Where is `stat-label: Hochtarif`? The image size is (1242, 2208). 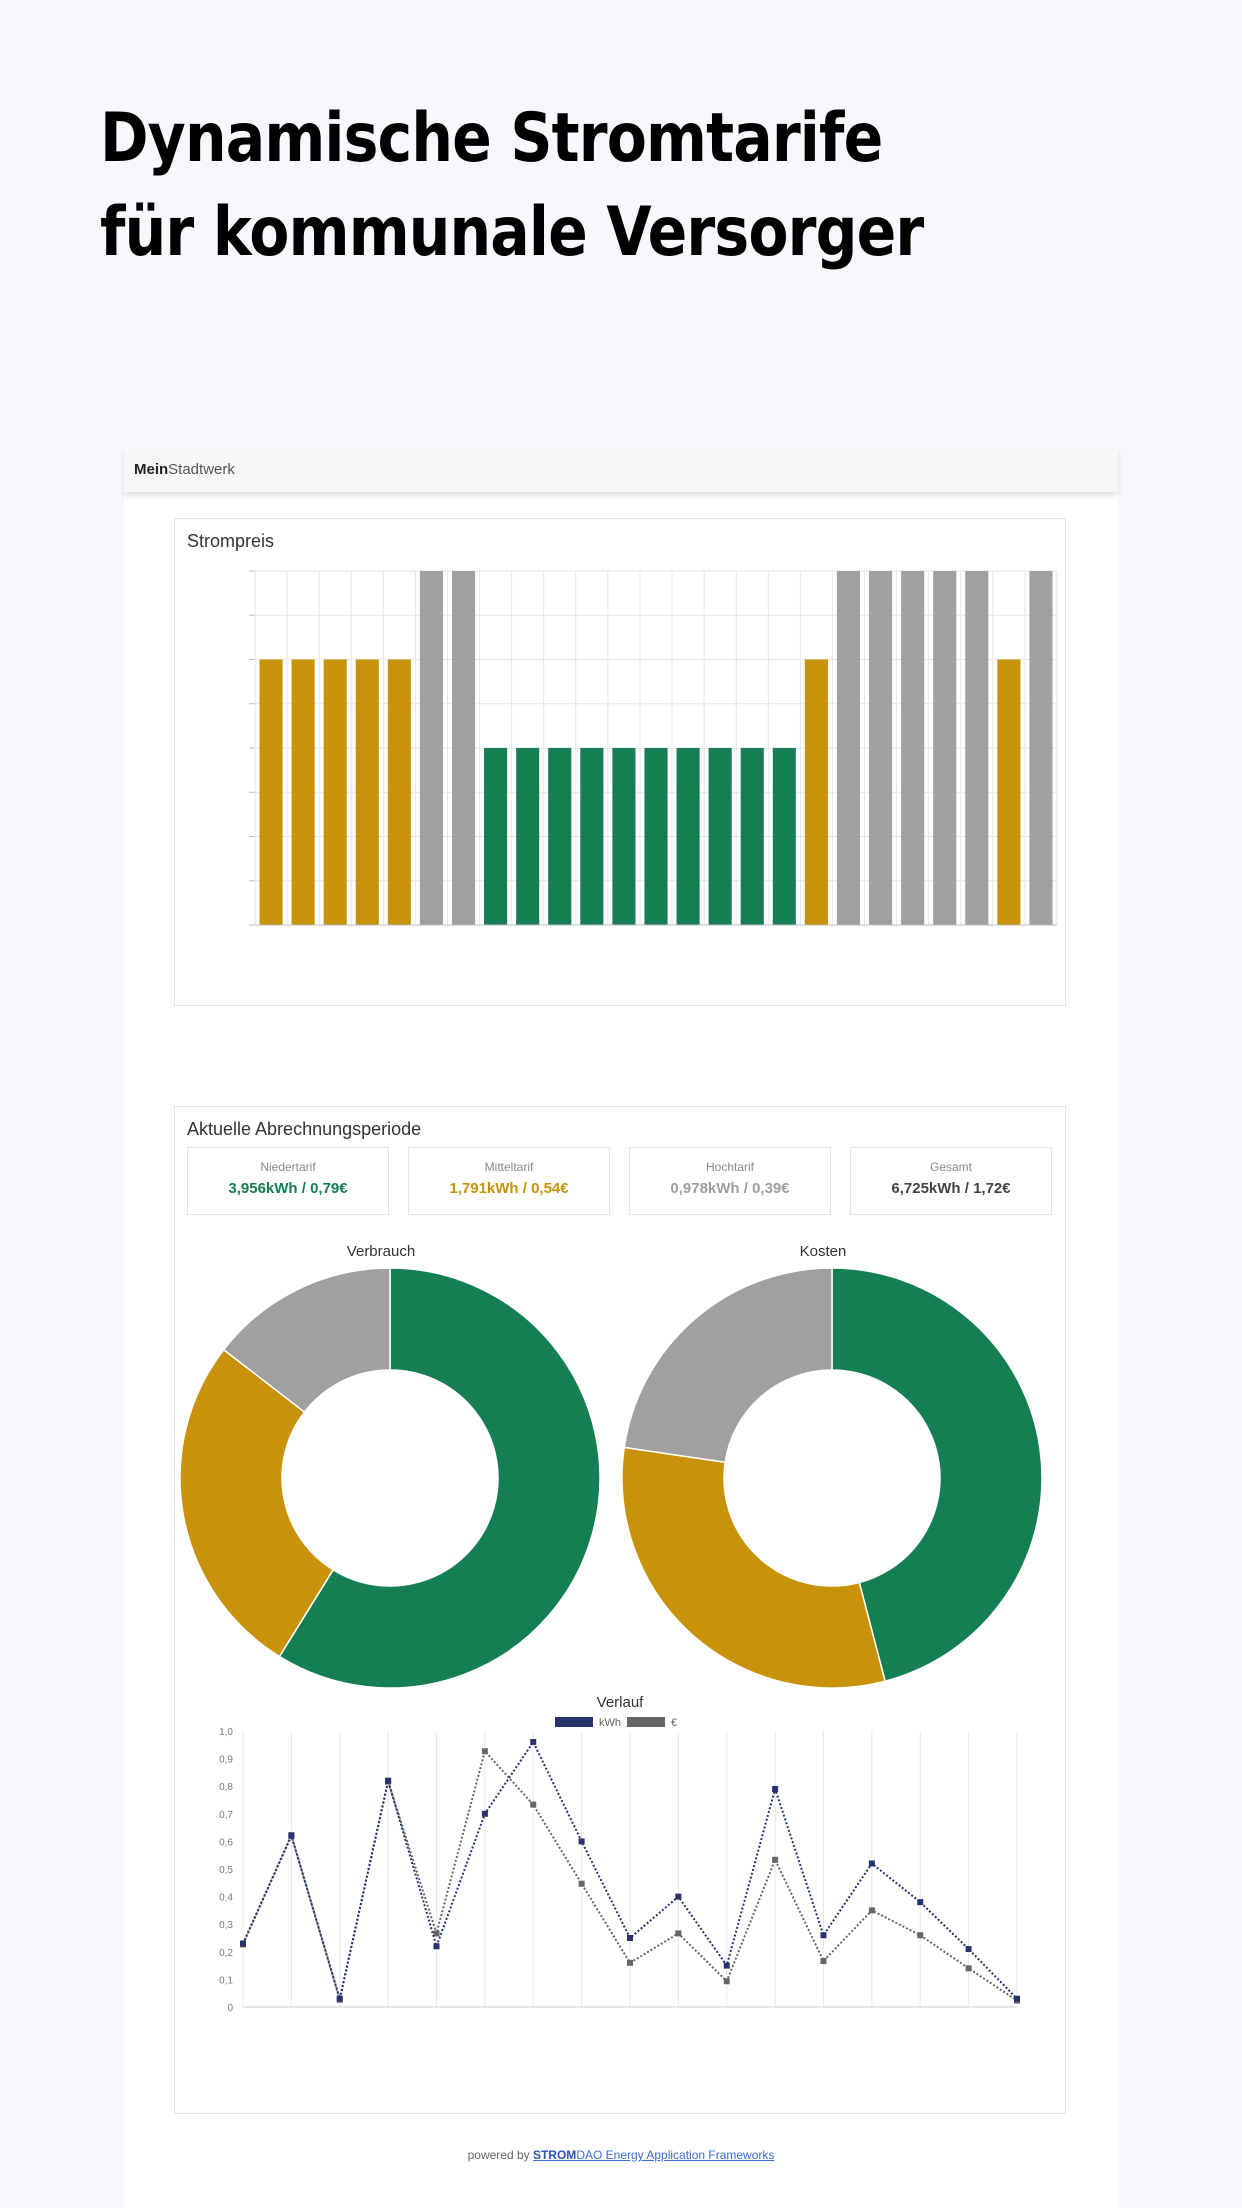 stat-label: Hochtarif is located at coordinates (730, 1167).